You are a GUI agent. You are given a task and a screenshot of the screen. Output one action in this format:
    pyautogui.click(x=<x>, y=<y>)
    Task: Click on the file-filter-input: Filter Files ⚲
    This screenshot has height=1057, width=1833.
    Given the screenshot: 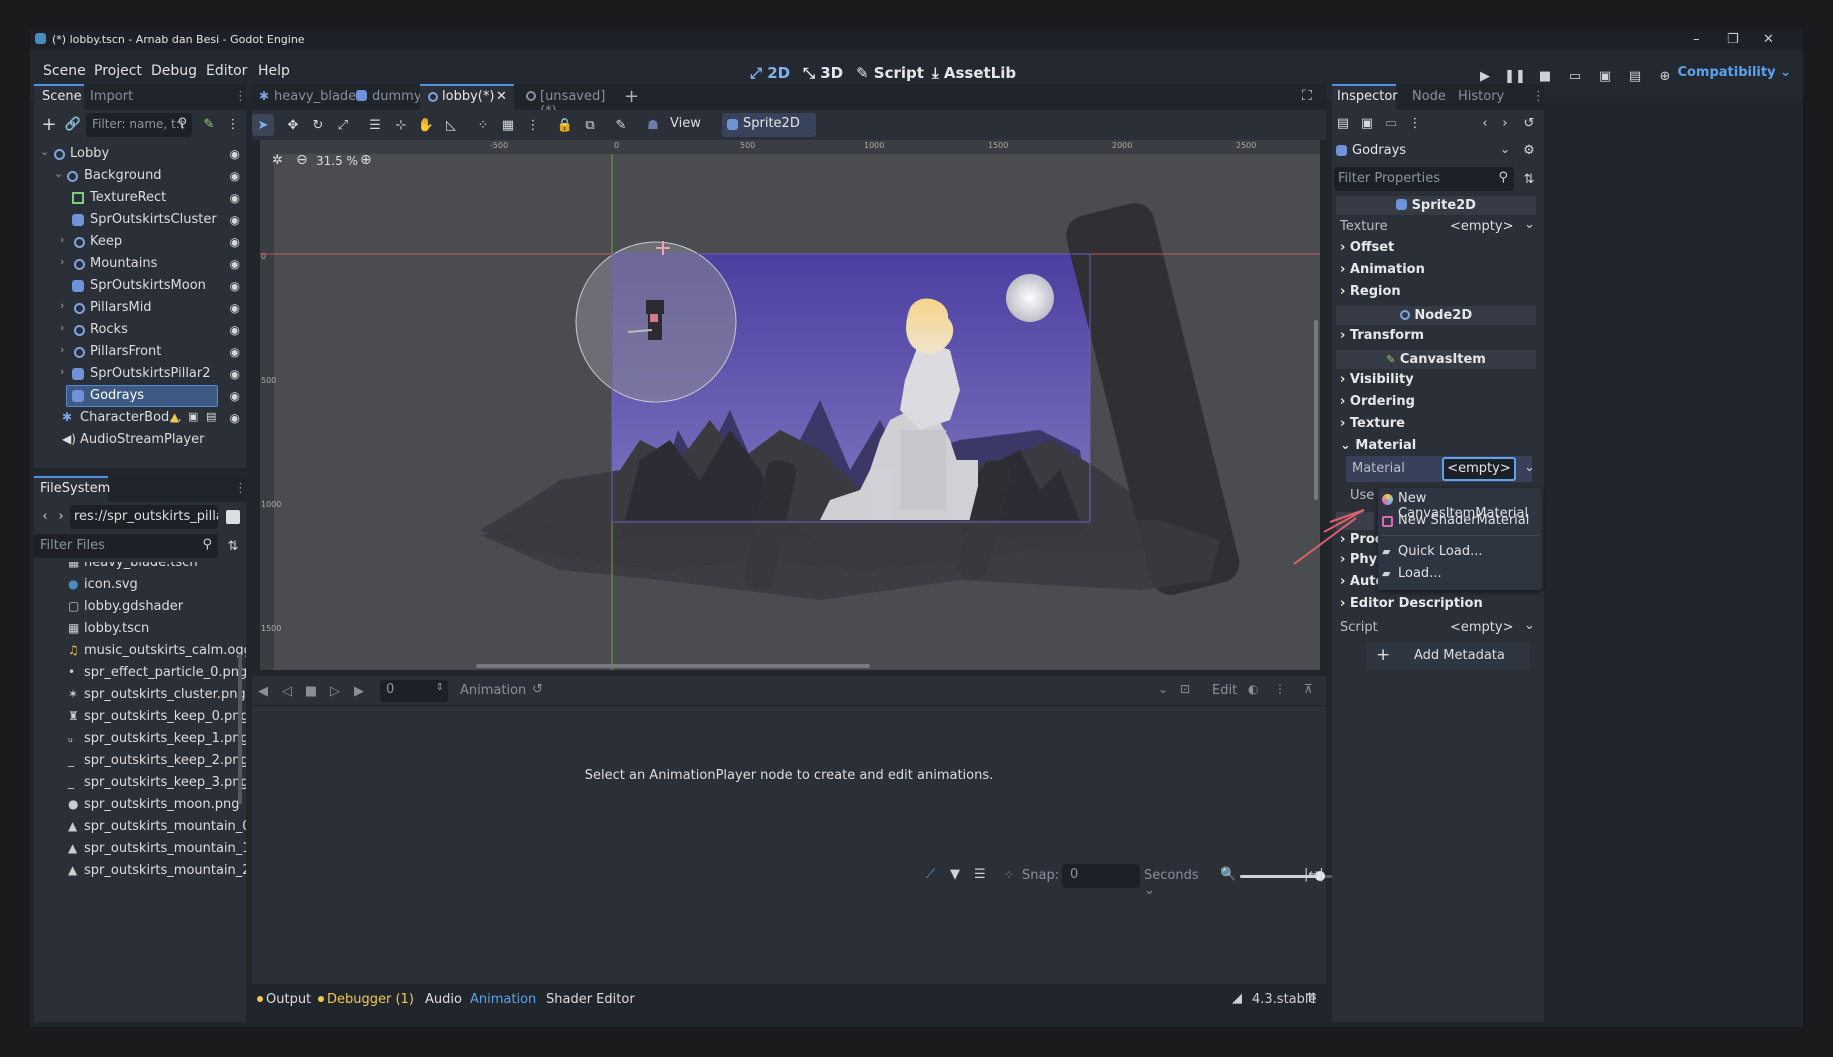 What is the action you would take?
    pyautogui.click(x=126, y=546)
    